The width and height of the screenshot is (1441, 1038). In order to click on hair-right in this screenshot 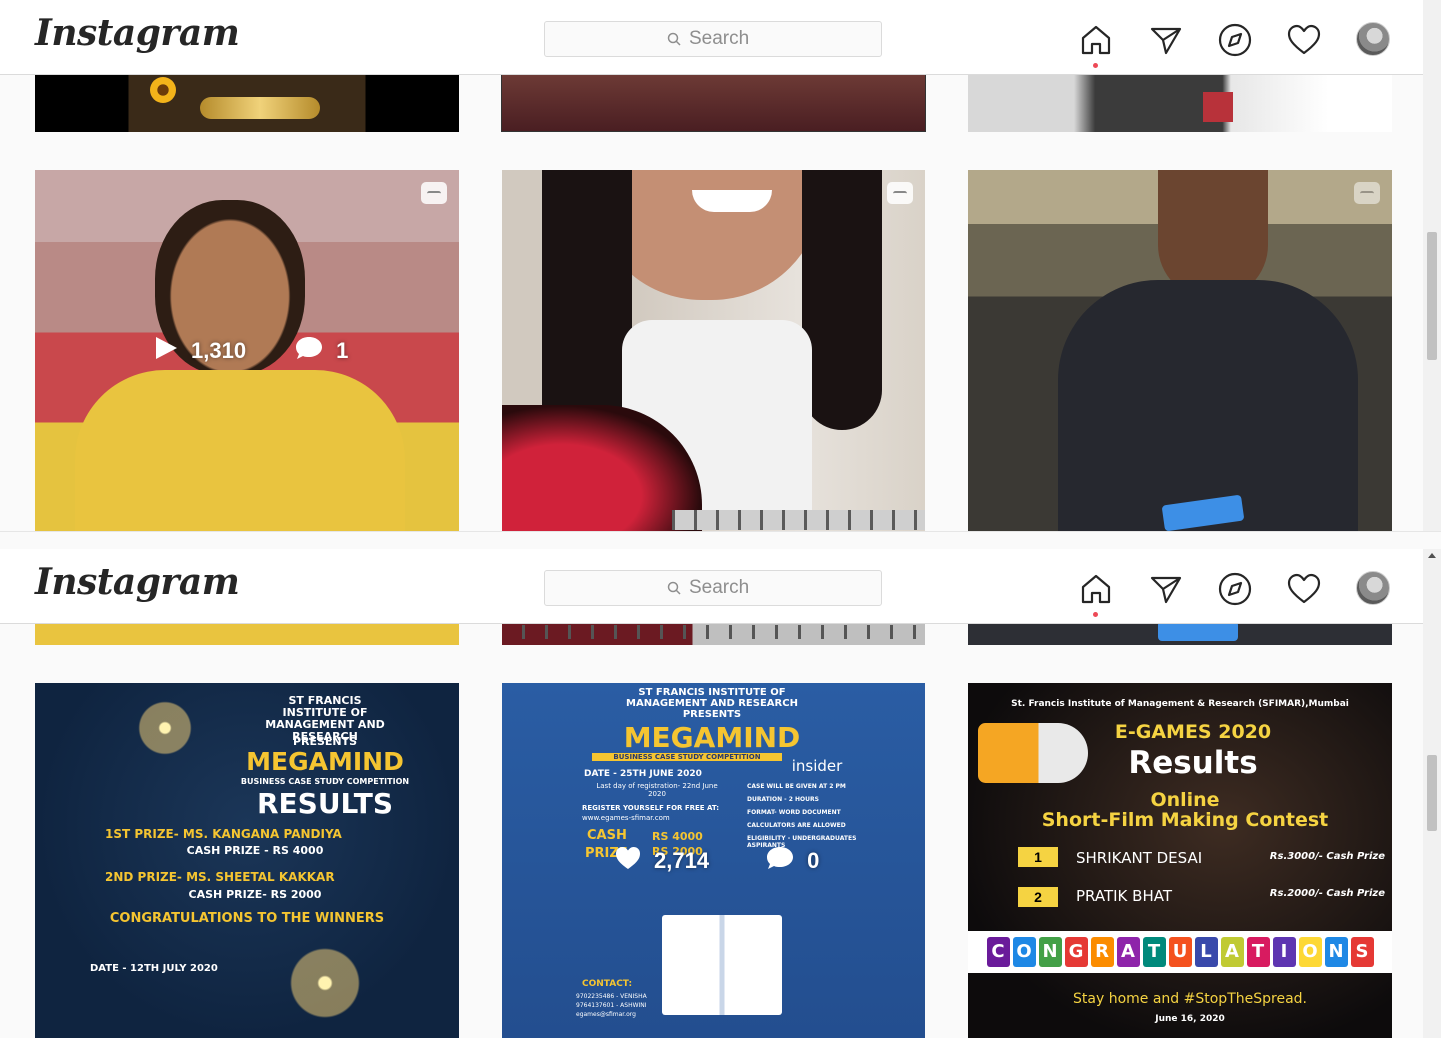, I will do `click(842, 300)`.